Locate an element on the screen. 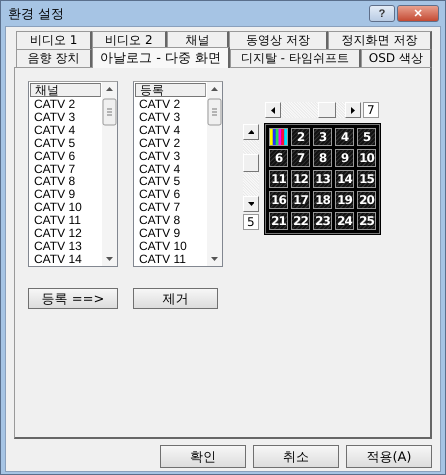  screen-cell: 19 is located at coordinates (344, 200).